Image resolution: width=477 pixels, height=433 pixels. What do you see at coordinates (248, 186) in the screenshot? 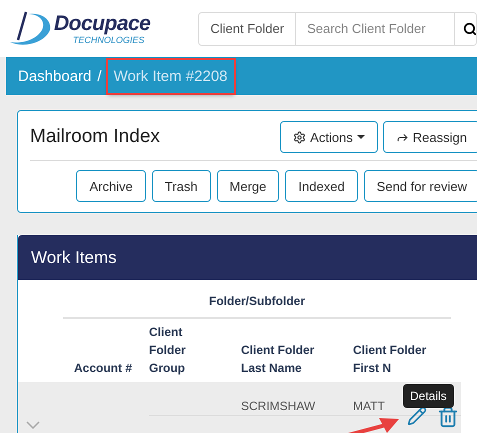
I see `action-button: Merge` at bounding box center [248, 186].